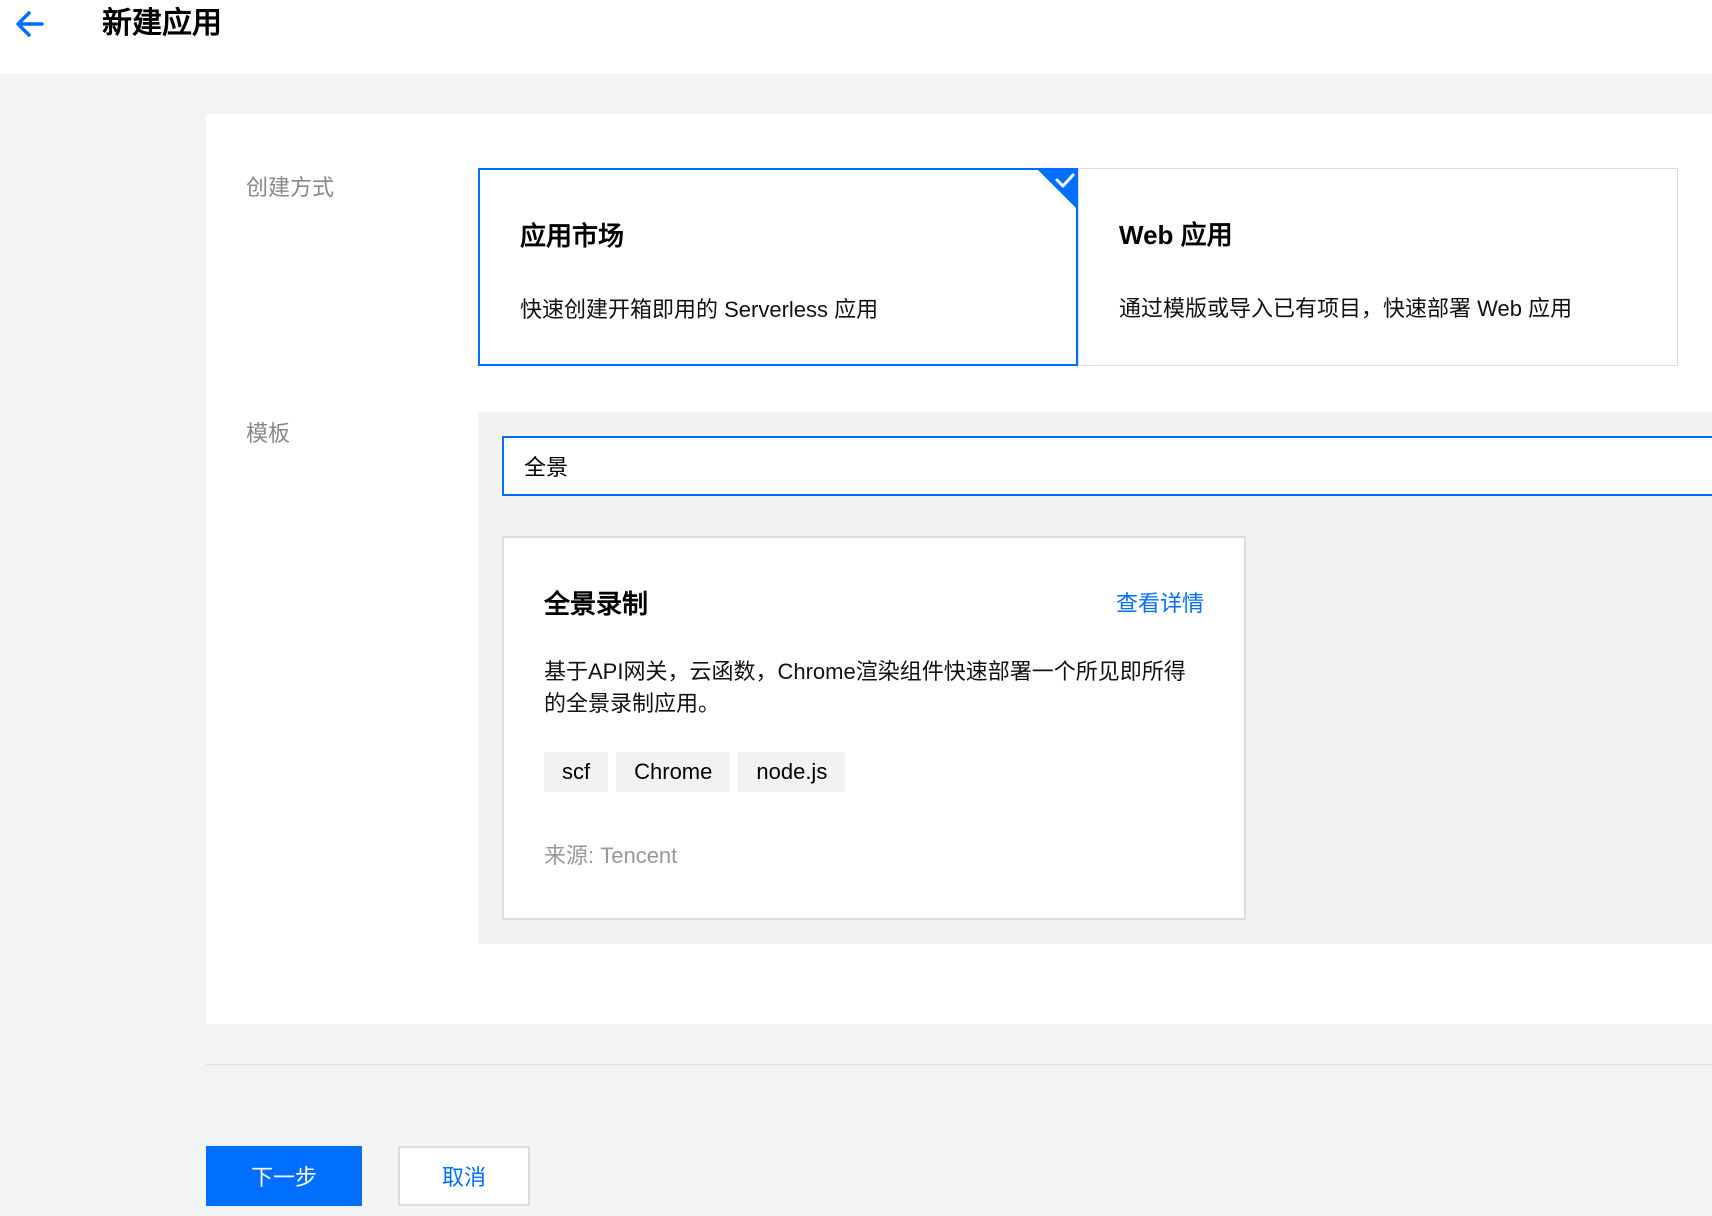 This screenshot has height=1216, width=1712. I want to click on method-card-desc: 通过模版或导入已有项目，快速部署 Web 应用, so click(1346, 308).